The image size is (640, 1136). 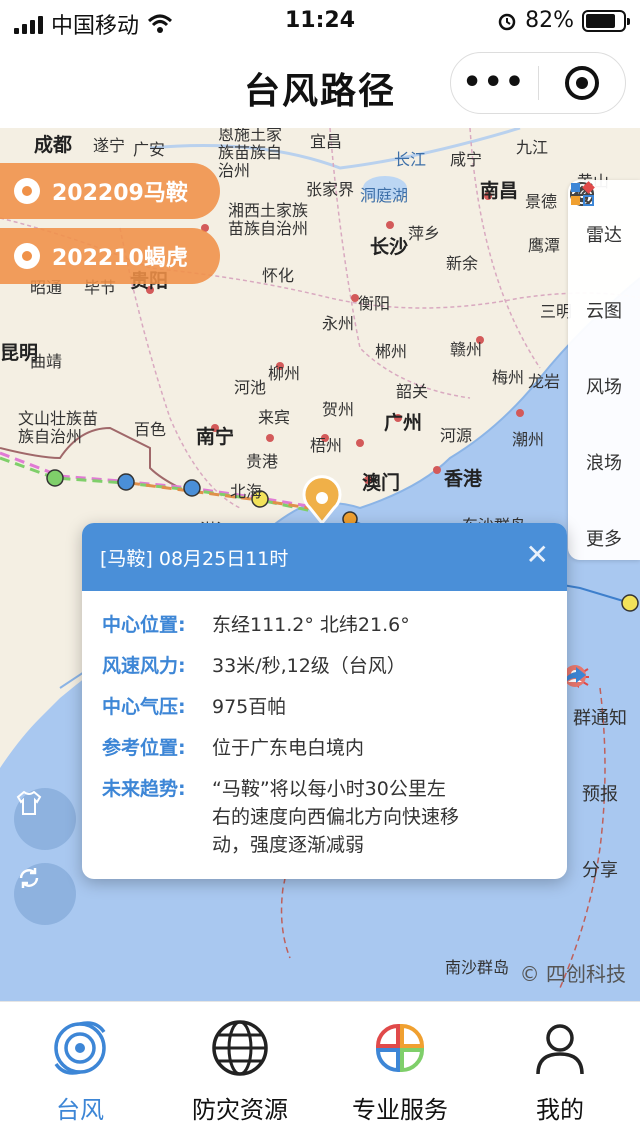 I want to click on tool-toolbar: 群通知 预报 分享, so click(x=600, y=777).